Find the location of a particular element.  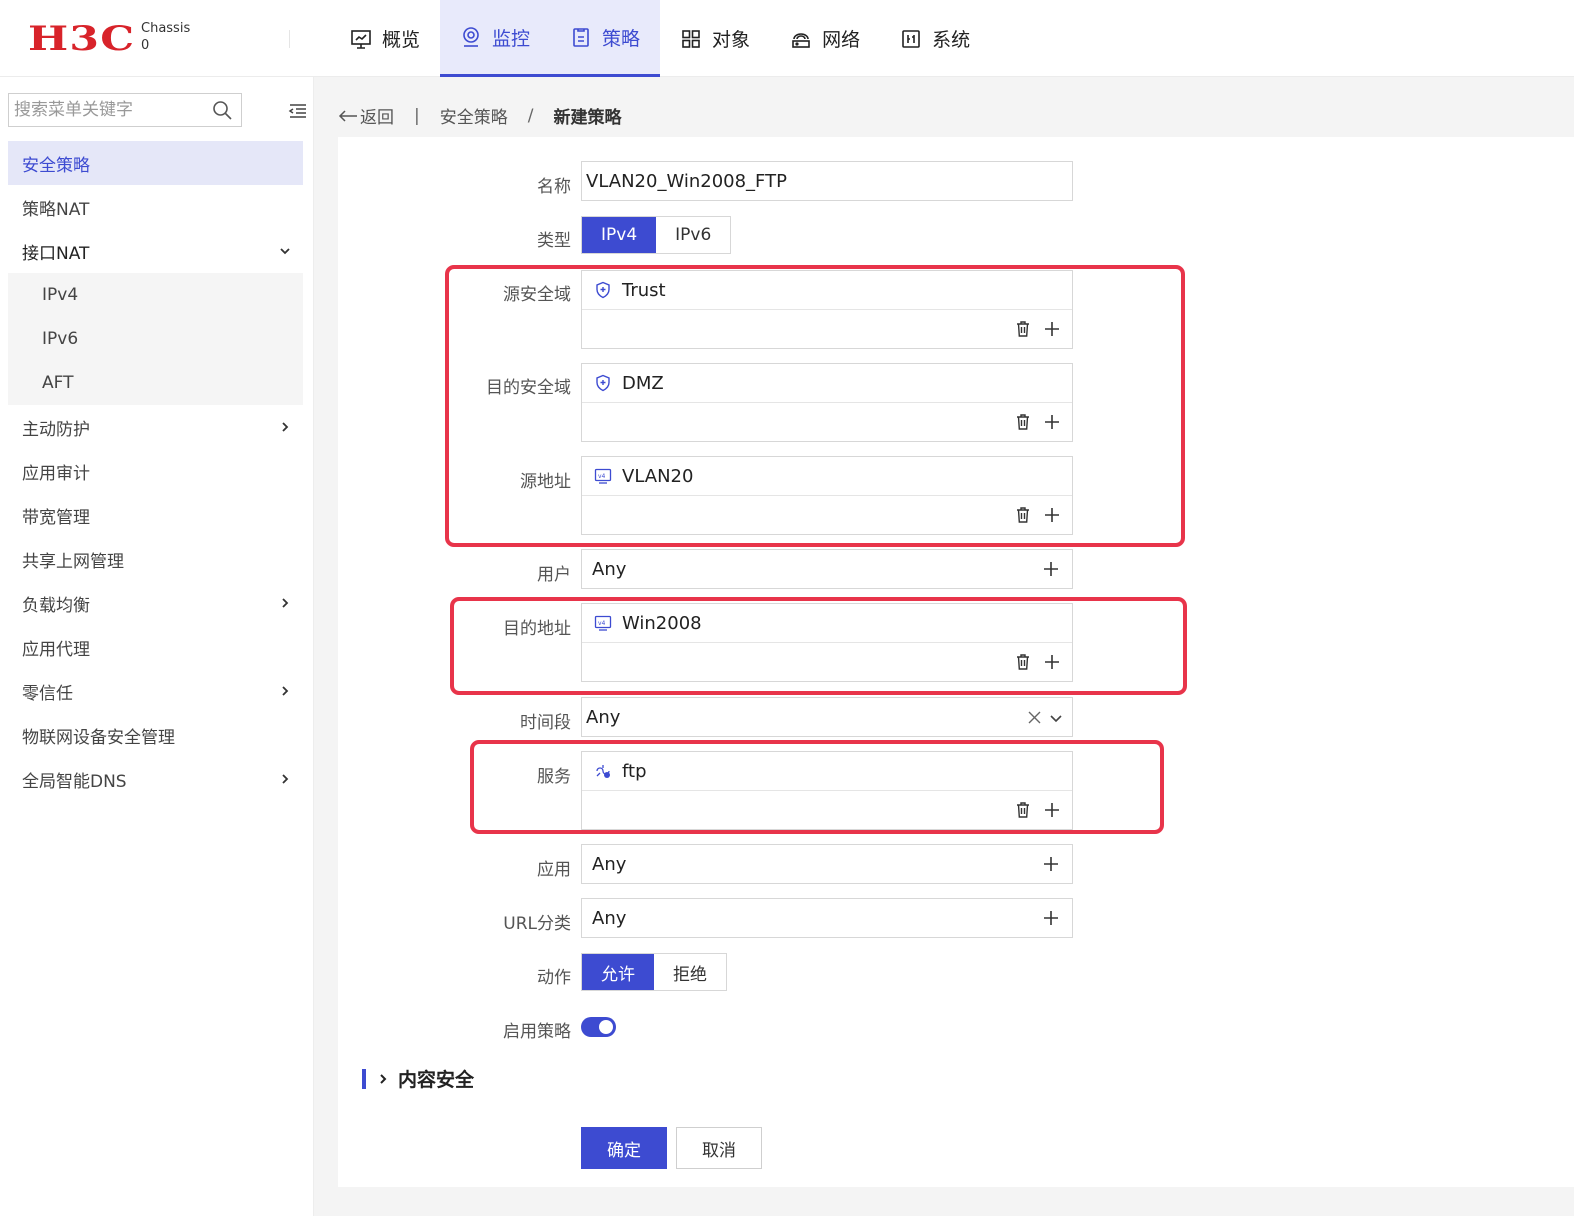

user-field: Any is located at coordinates (827, 569).